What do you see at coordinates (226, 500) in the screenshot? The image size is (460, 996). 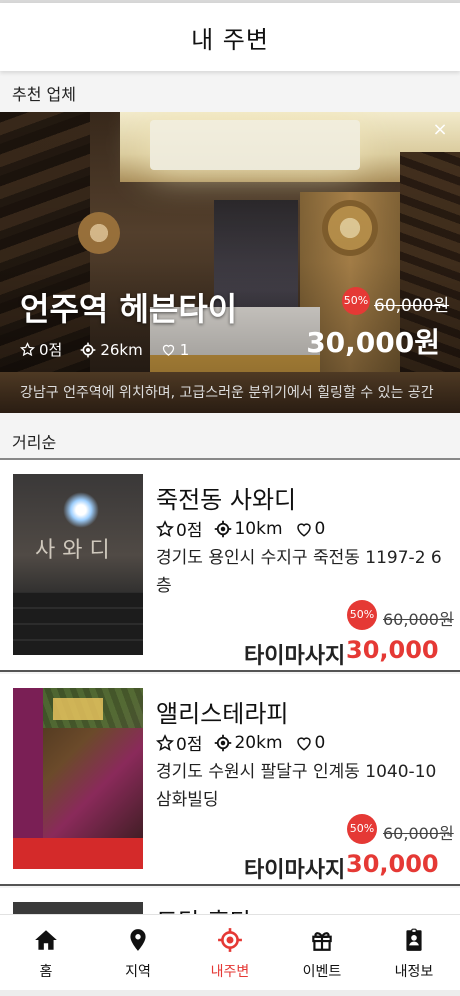 I see `shop-name: 죽전동 사와디` at bounding box center [226, 500].